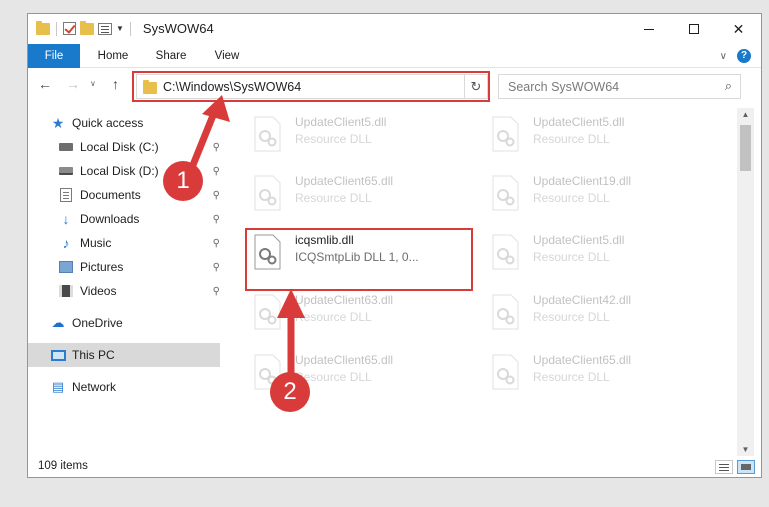 The image size is (769, 507). I want to click on sidebar-item-quick-access: ★ Quick access, so click(135, 123).